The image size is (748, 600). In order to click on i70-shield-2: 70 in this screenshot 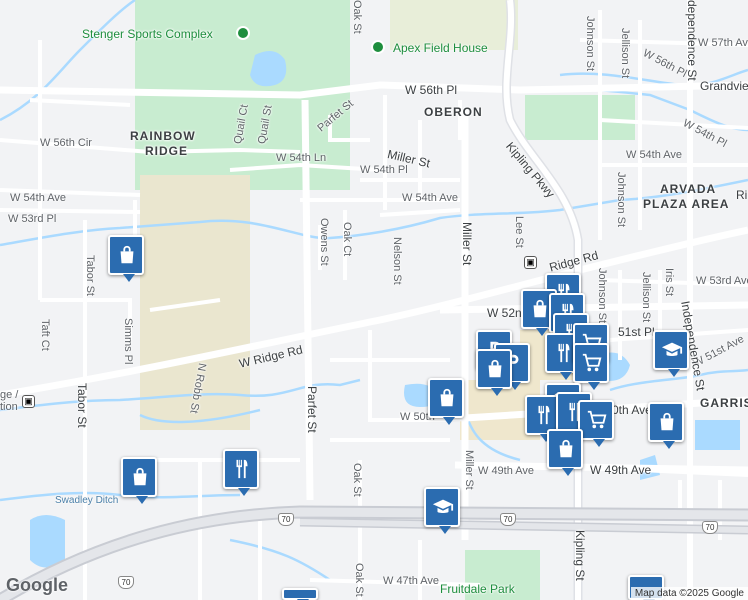, I will do `click(286, 519)`.